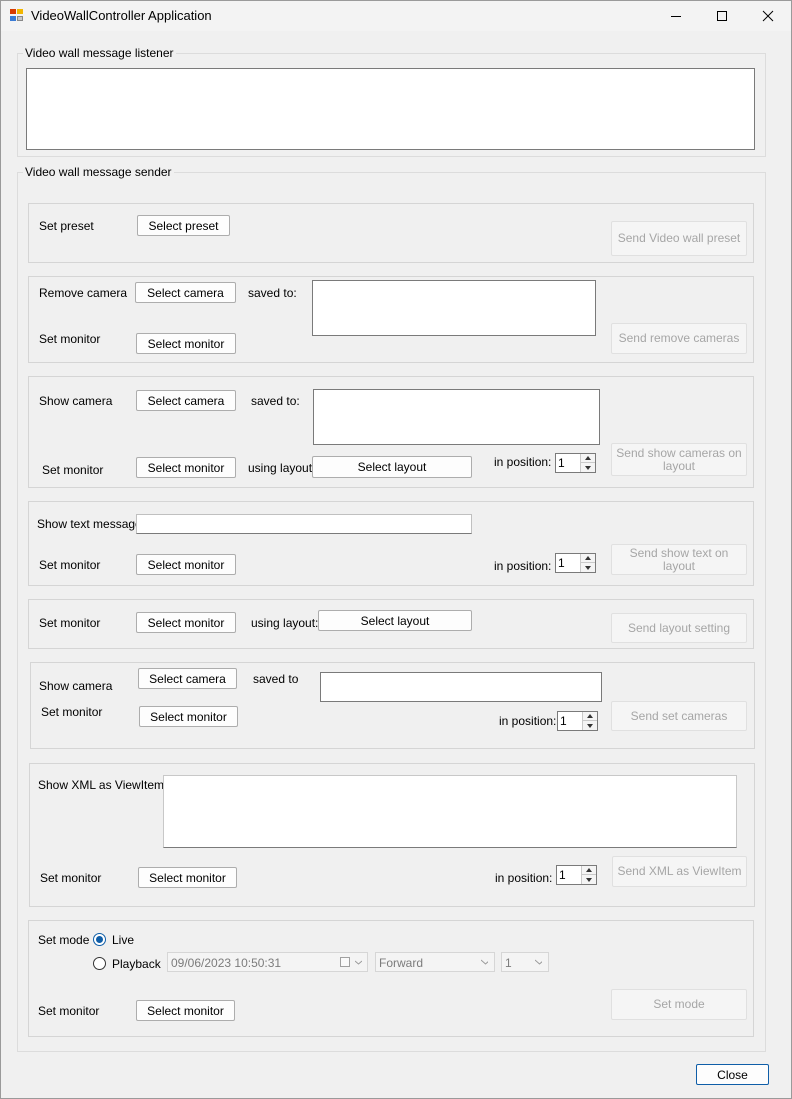  I want to click on show-xml-input, so click(450, 811).